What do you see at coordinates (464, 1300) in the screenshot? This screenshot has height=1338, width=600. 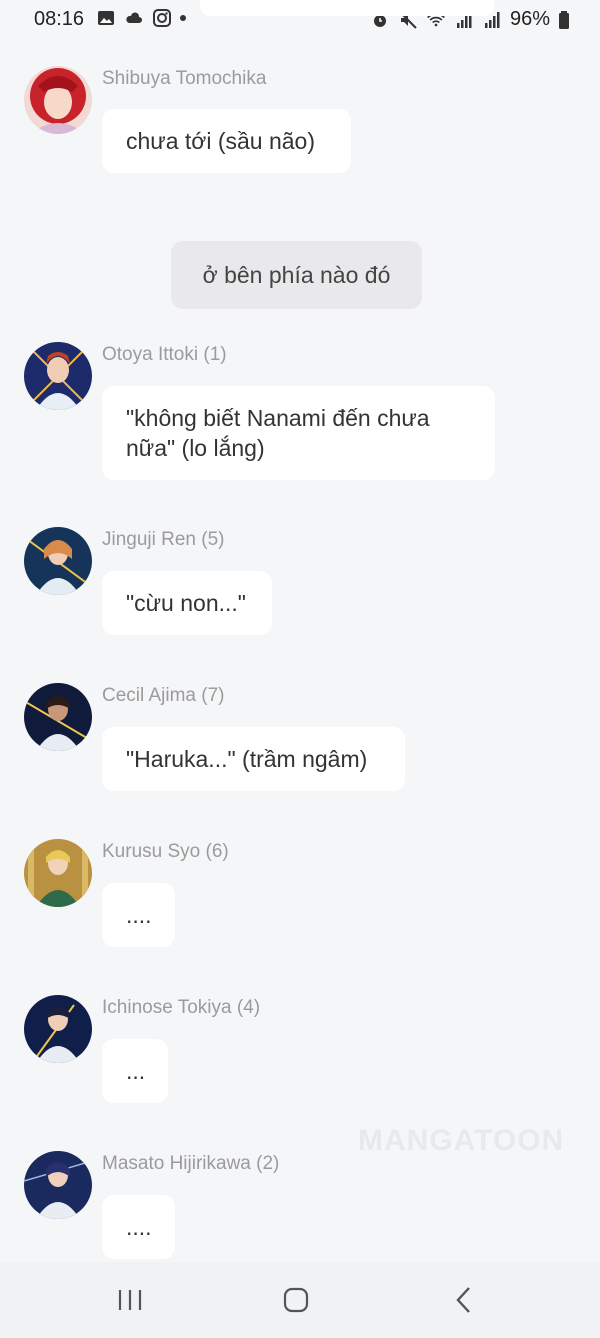 I see `back-icon` at bounding box center [464, 1300].